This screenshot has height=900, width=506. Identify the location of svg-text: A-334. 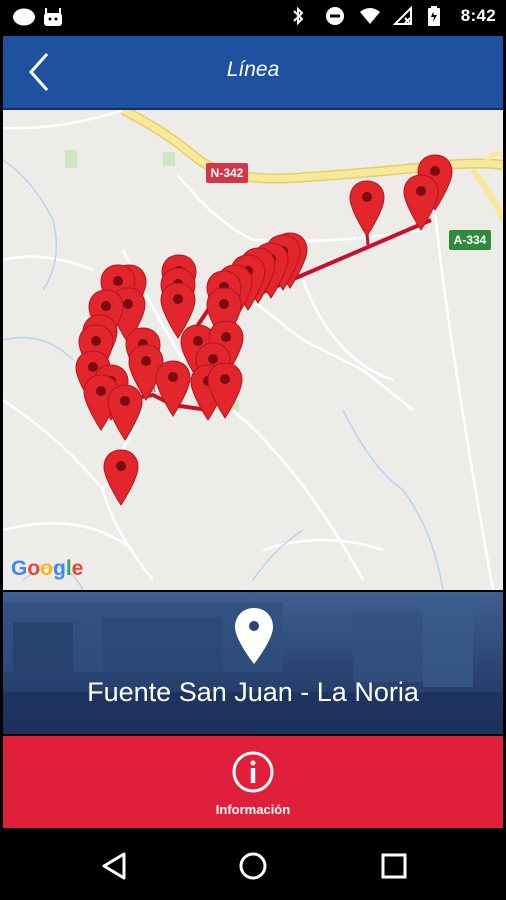
(470, 240).